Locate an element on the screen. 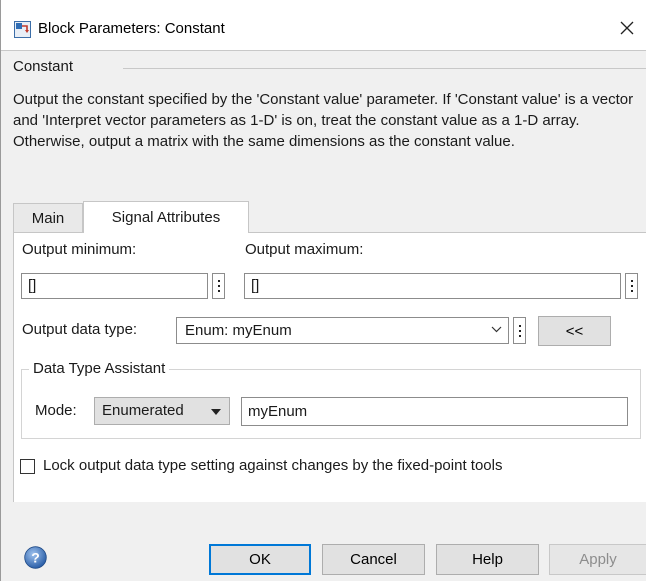  tab-signal-attributes-label: Signal Attributes is located at coordinates (166, 217).